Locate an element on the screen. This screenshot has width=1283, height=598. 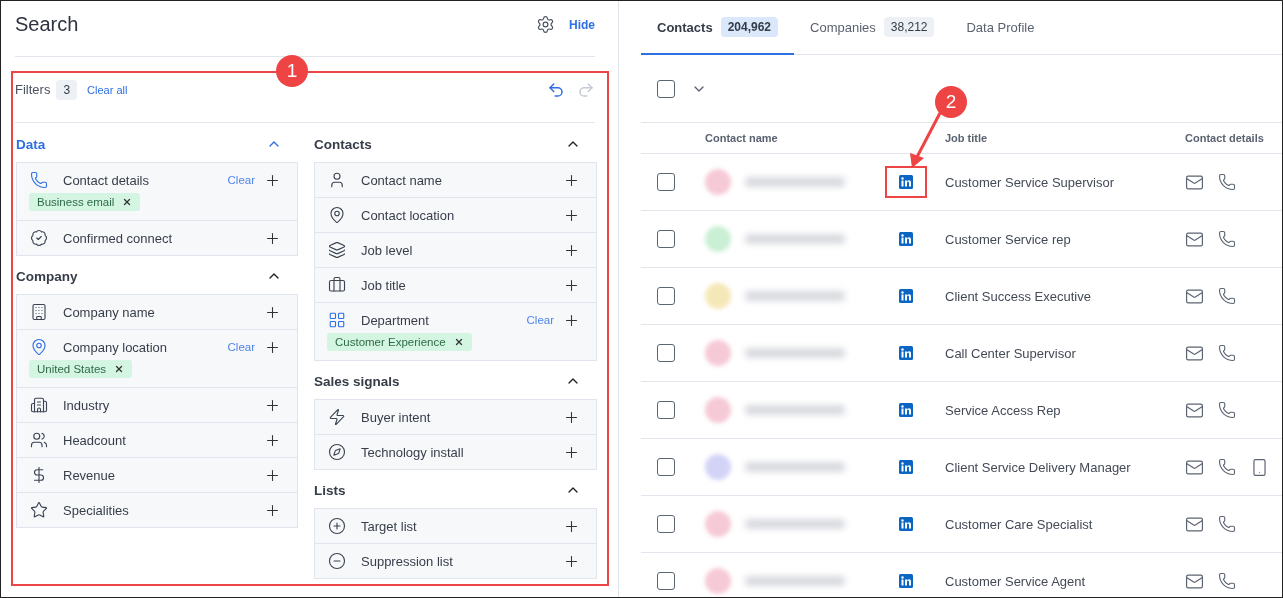
layers-icon is located at coordinates (337, 250).